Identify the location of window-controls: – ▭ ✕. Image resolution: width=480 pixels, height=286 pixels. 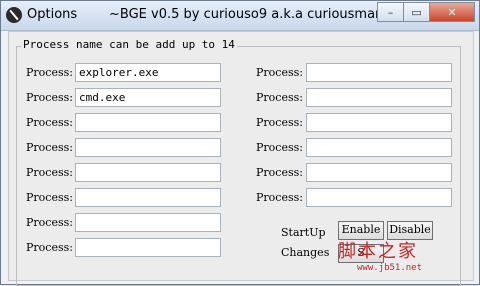
(426, 12).